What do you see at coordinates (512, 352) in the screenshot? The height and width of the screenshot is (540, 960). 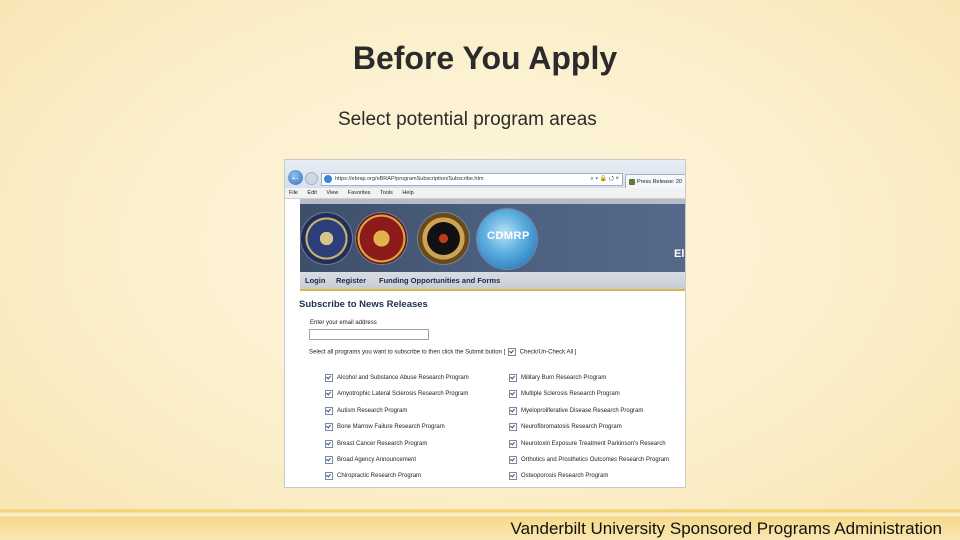 I see `check-all-checkbox` at bounding box center [512, 352].